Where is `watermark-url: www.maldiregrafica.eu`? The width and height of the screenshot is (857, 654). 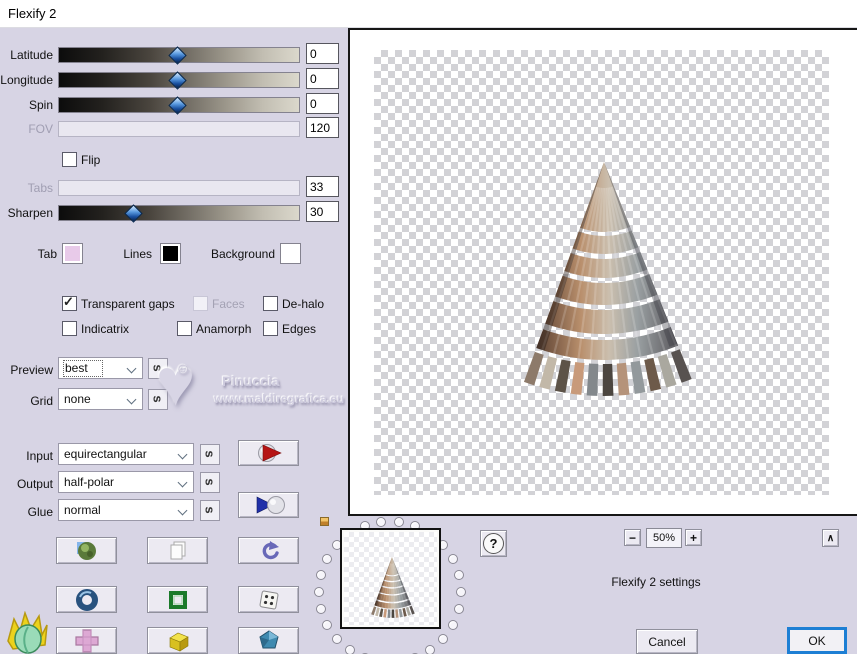 watermark-url: www.maldiregrafica.eu is located at coordinates (279, 399).